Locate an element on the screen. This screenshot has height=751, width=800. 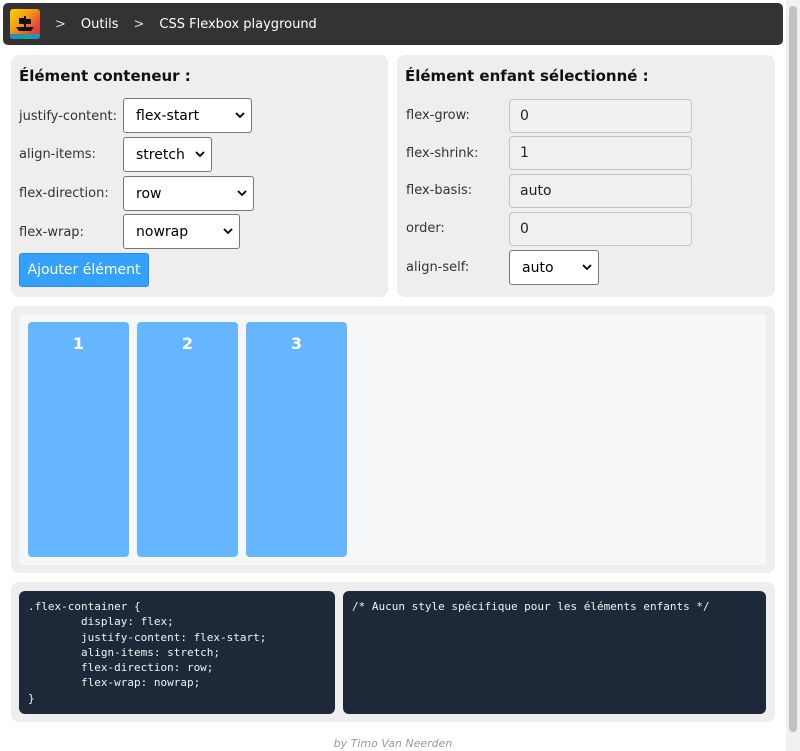
flex-direction-label: flex-direction: is located at coordinates (64, 193).